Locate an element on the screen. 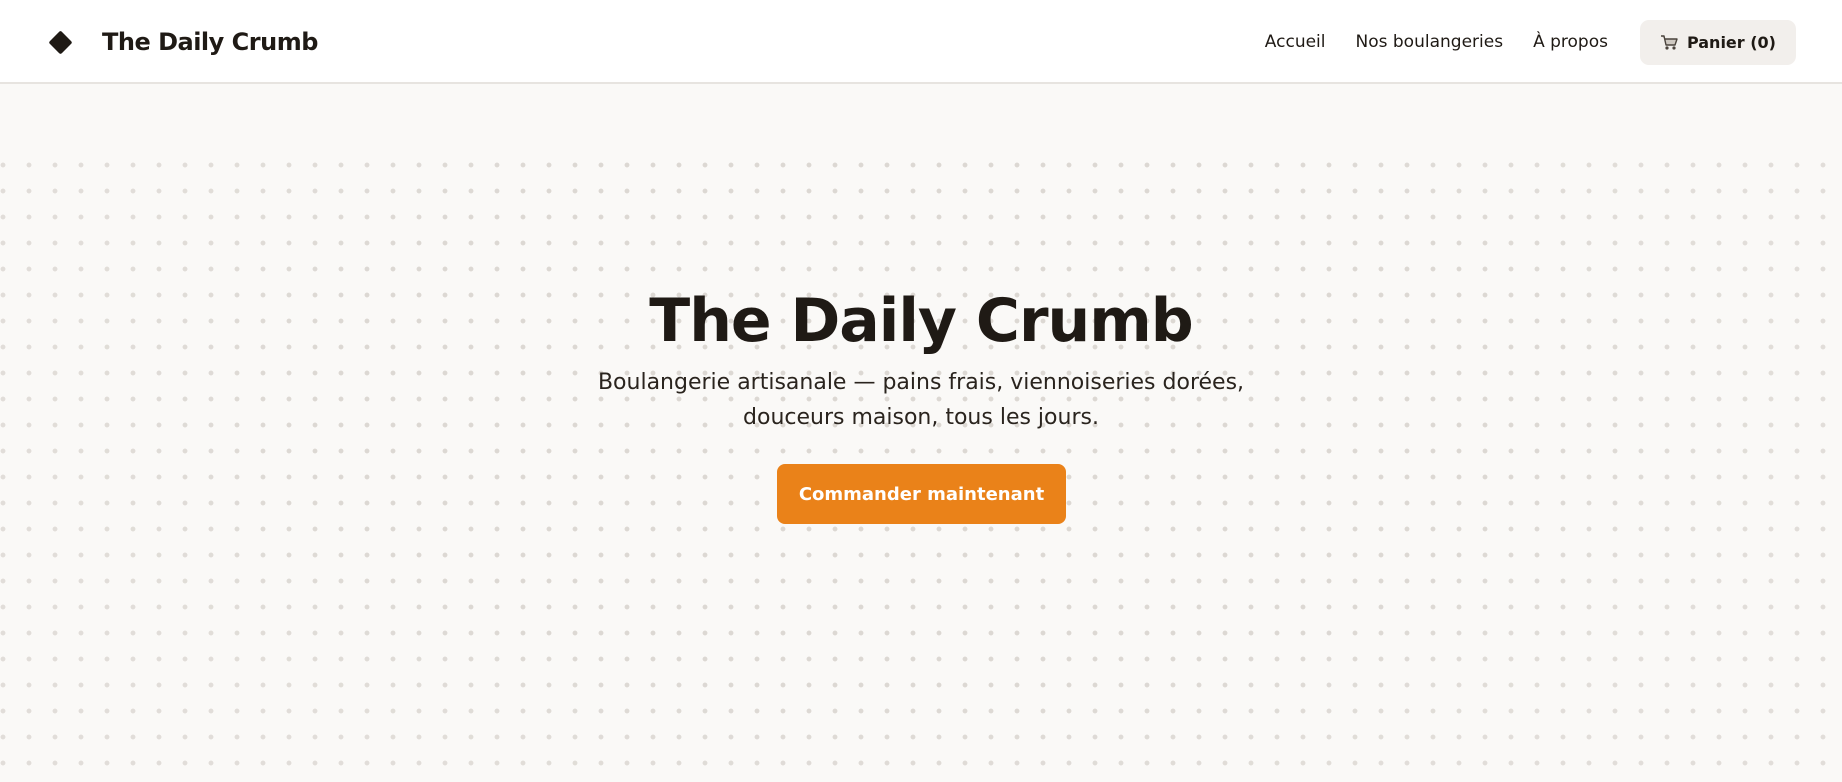  cart-button: Panier (0) is located at coordinates (1717, 42).